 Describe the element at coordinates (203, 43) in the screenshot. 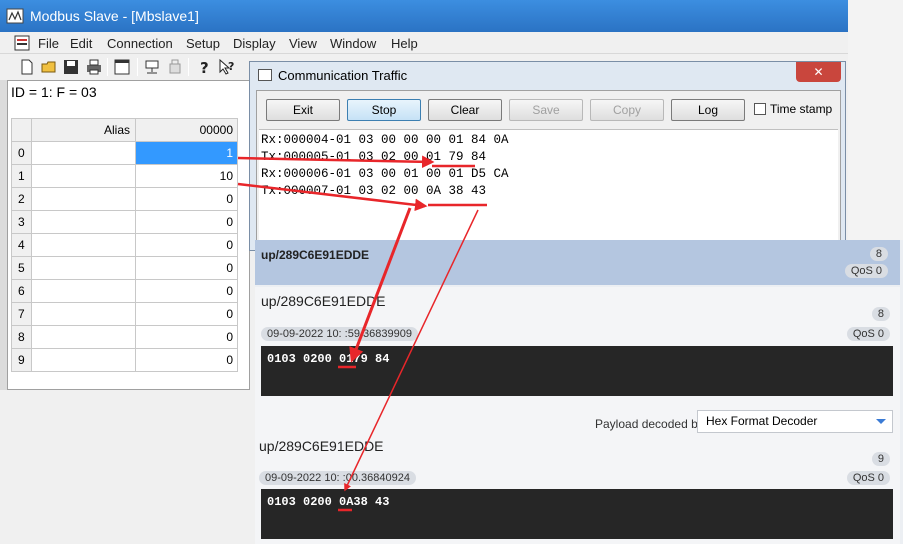

I see `menu-setup: Setup` at that location.